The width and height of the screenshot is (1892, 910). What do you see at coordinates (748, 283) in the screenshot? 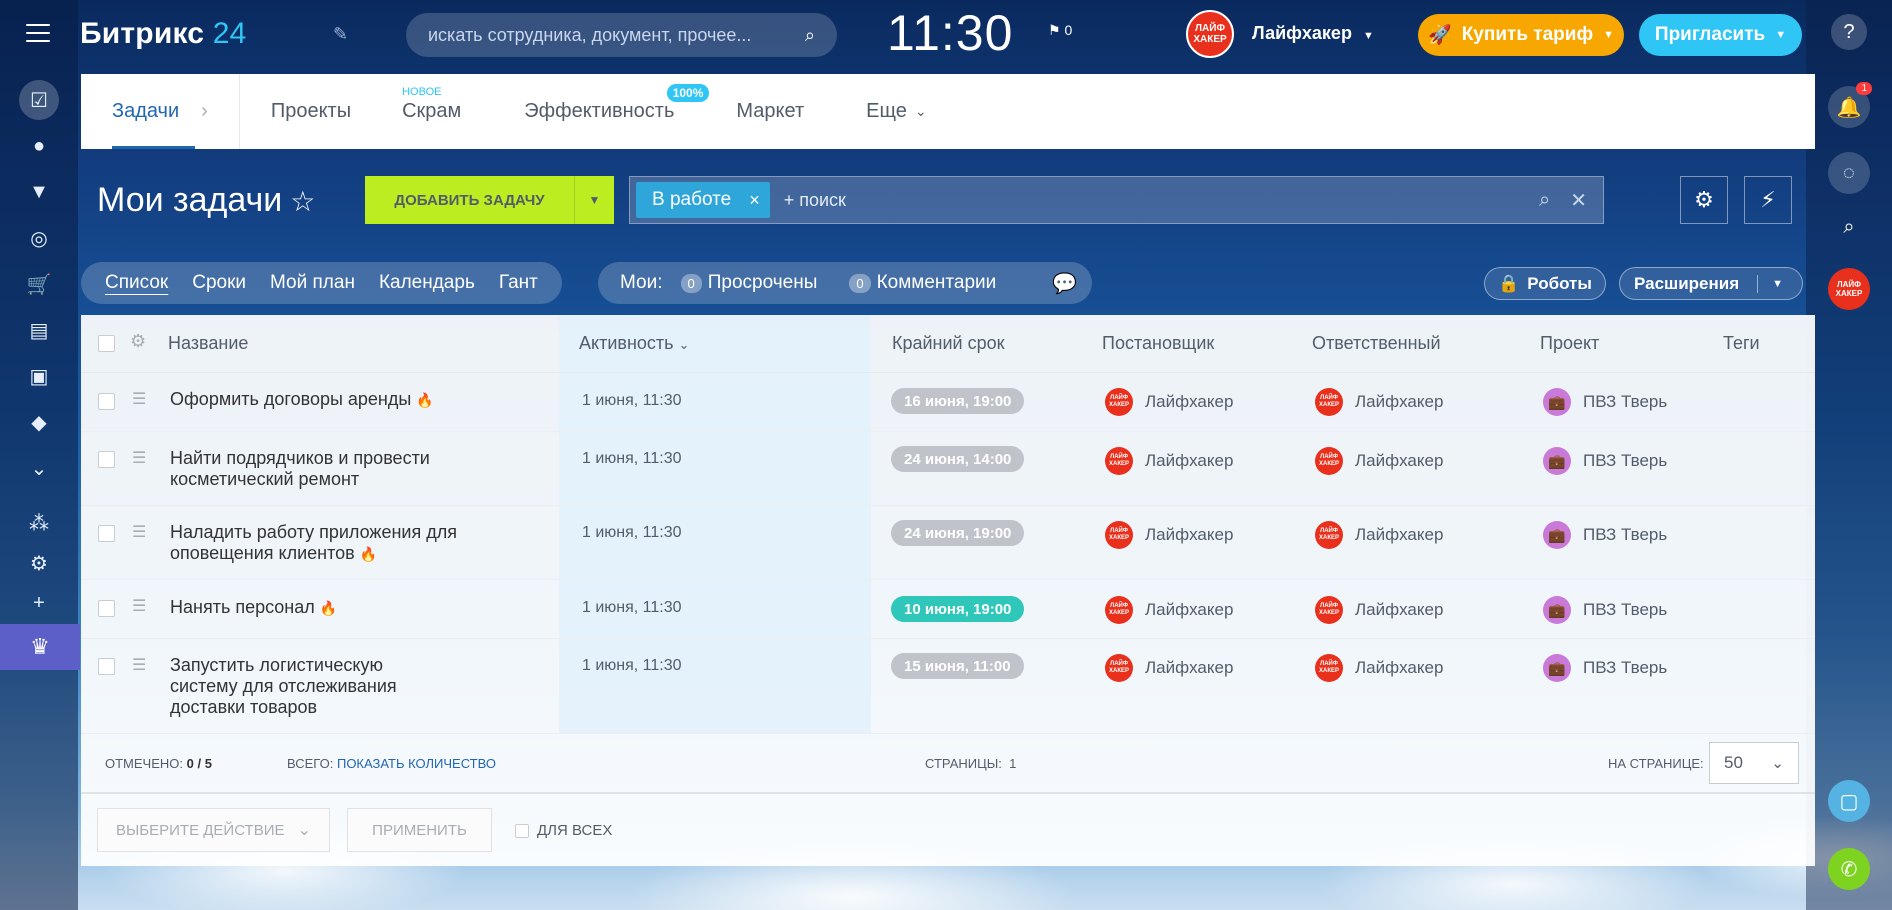
I see `overdue-filter: 0 Просрочены` at bounding box center [748, 283].